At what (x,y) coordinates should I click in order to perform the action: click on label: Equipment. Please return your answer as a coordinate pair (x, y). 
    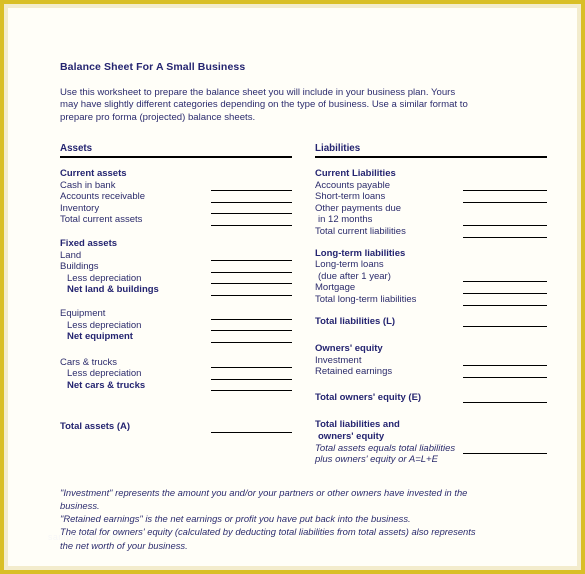
    Looking at the image, I should click on (83, 313).